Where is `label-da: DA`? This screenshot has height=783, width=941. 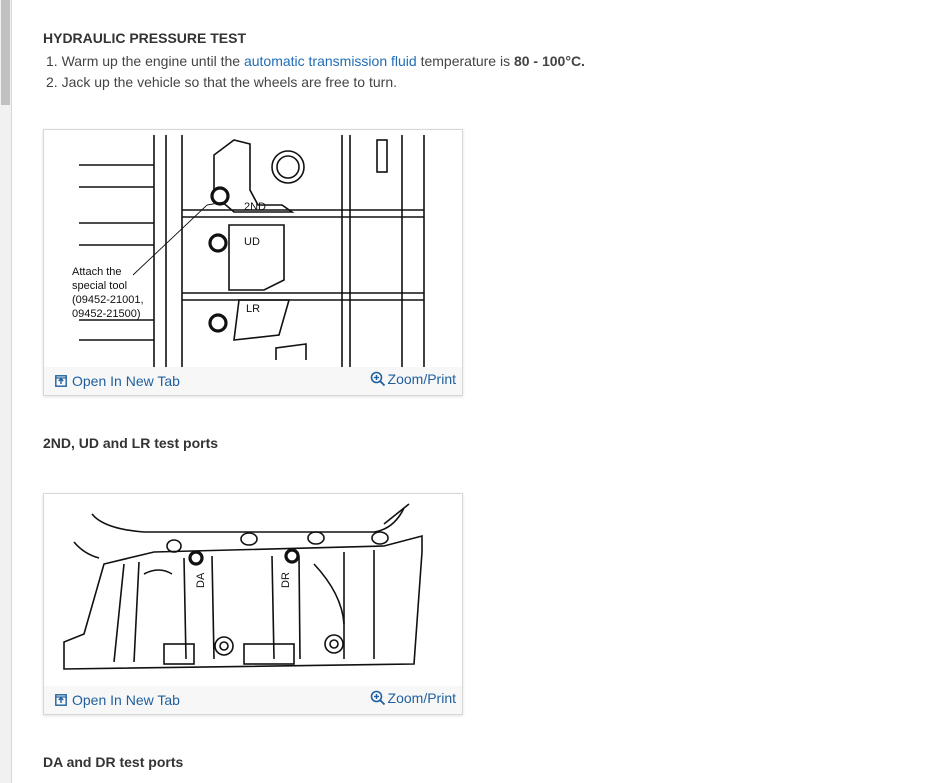
label-da: DA is located at coordinates (201, 580).